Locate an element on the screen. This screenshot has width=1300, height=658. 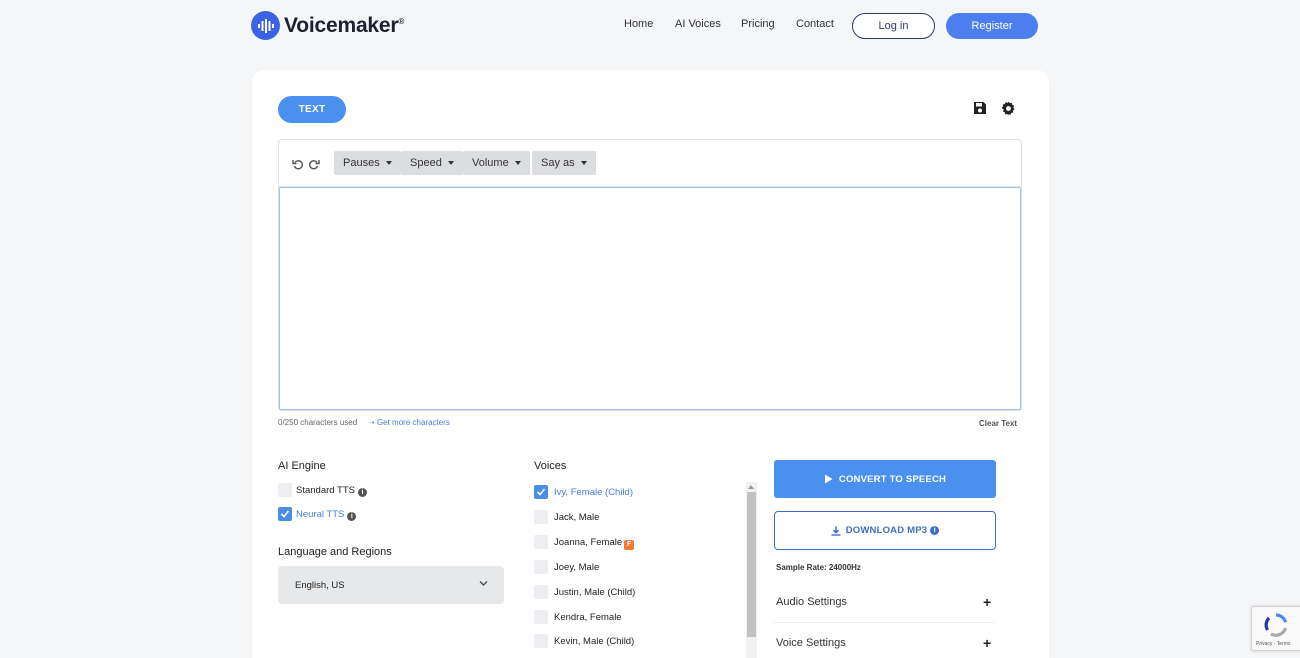
get-more-characters-link: ➝ Get more characters is located at coordinates (409, 422).